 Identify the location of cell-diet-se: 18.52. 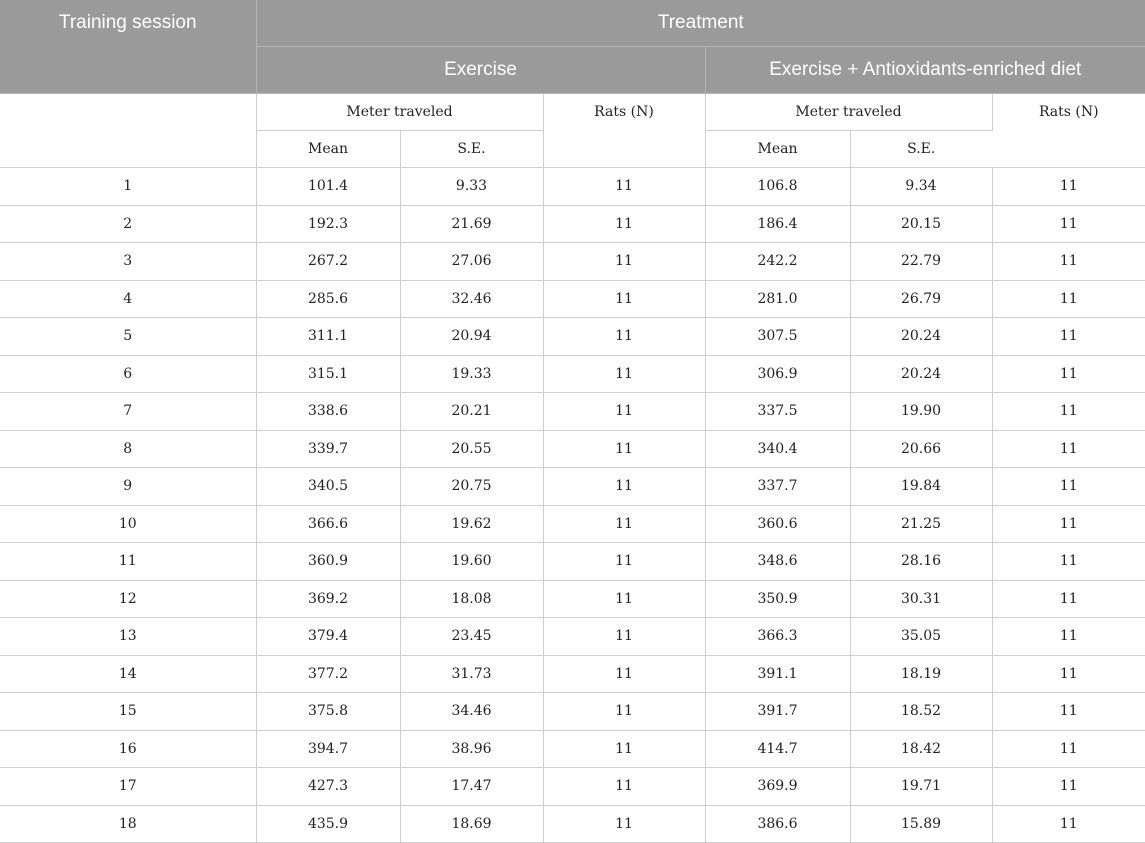
(921, 711).